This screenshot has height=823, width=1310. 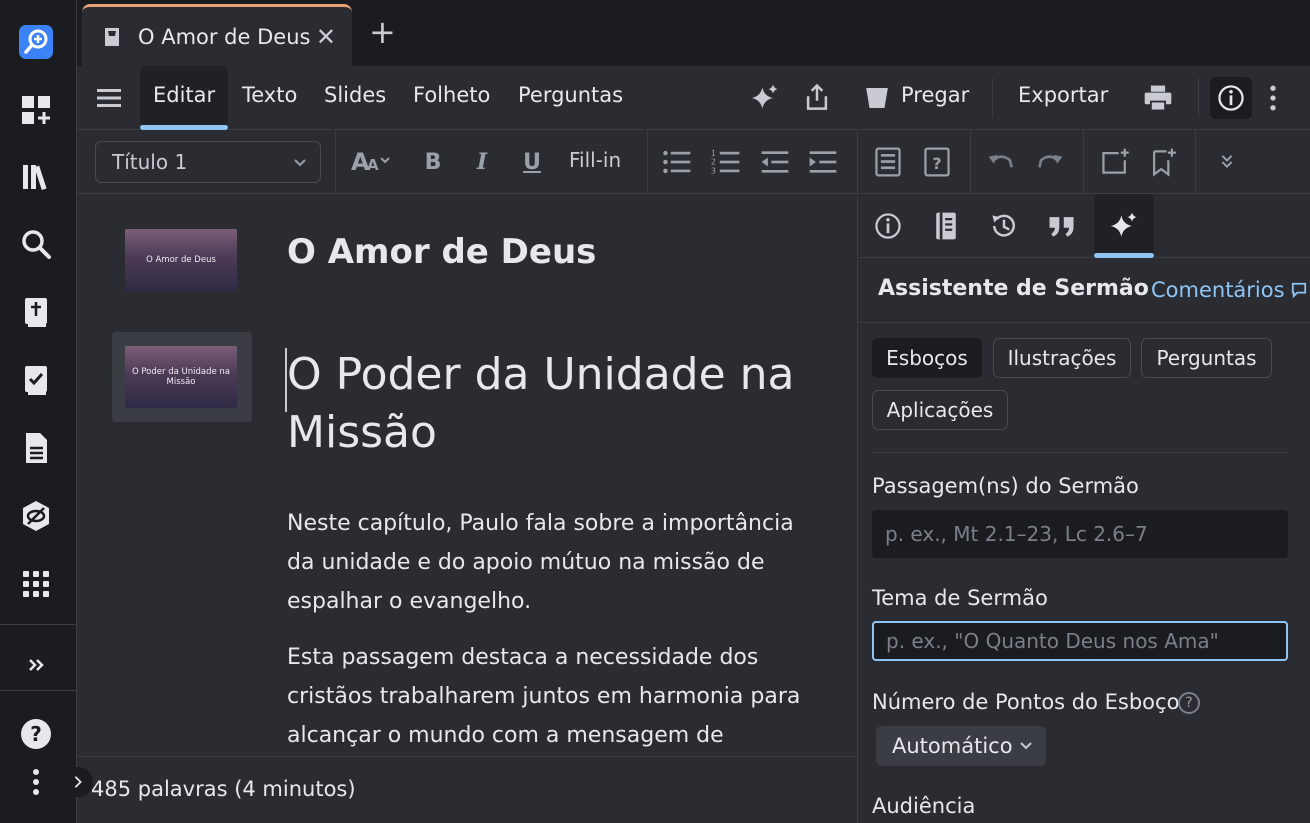 I want to click on outline-points-select: Automático, so click(x=961, y=746).